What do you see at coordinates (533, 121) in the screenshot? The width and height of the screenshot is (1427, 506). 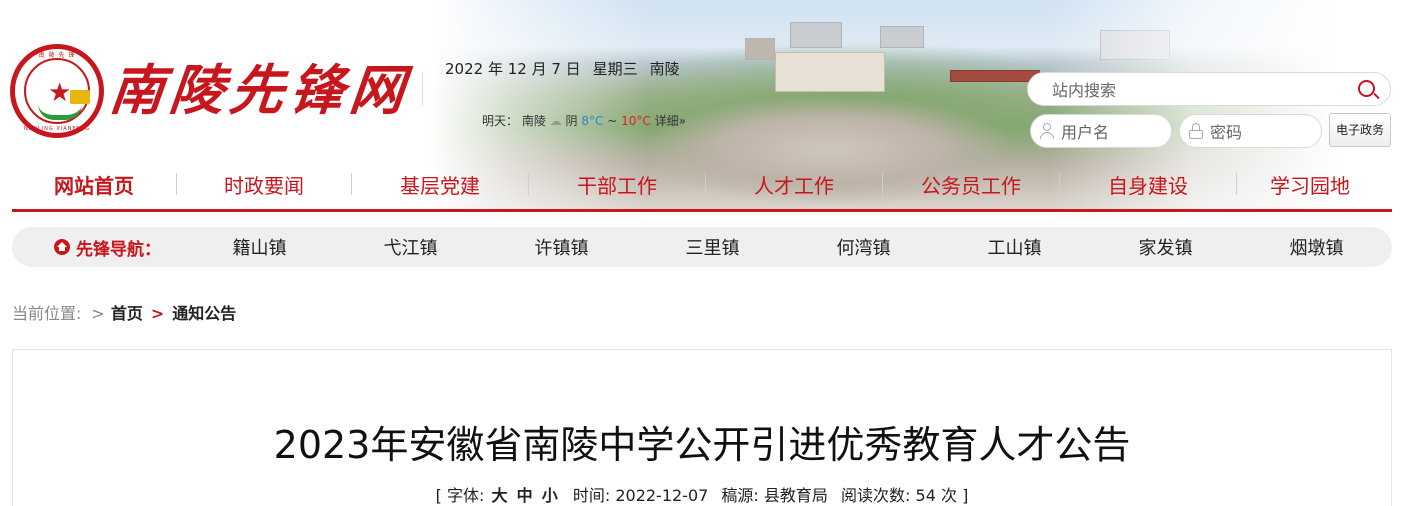 I see `weather-city: 南陵` at bounding box center [533, 121].